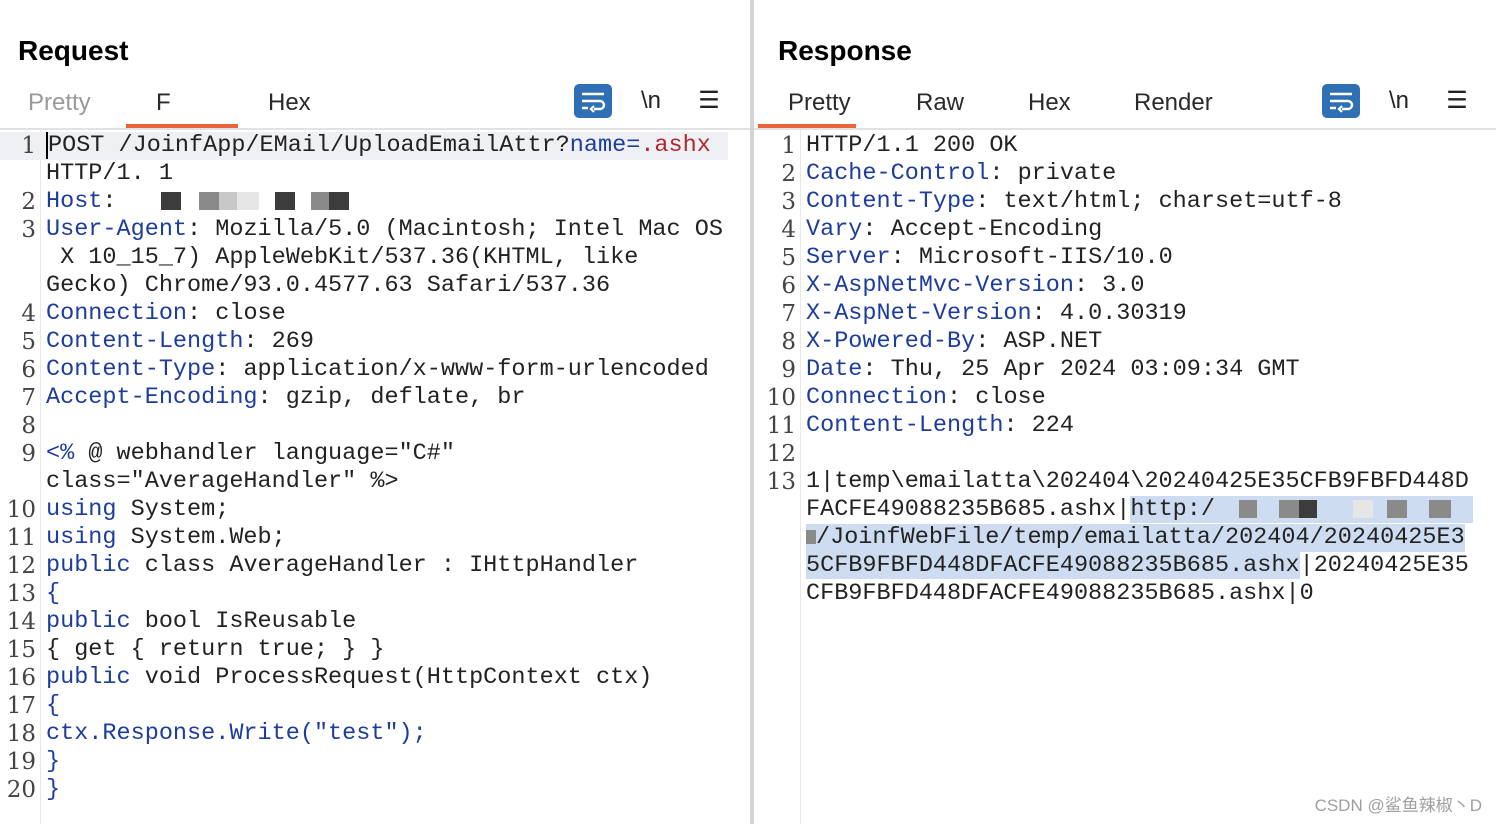 The height and width of the screenshot is (824, 1496). What do you see at coordinates (33, 789) in the screenshot?
I see `code-line: 20 }` at bounding box center [33, 789].